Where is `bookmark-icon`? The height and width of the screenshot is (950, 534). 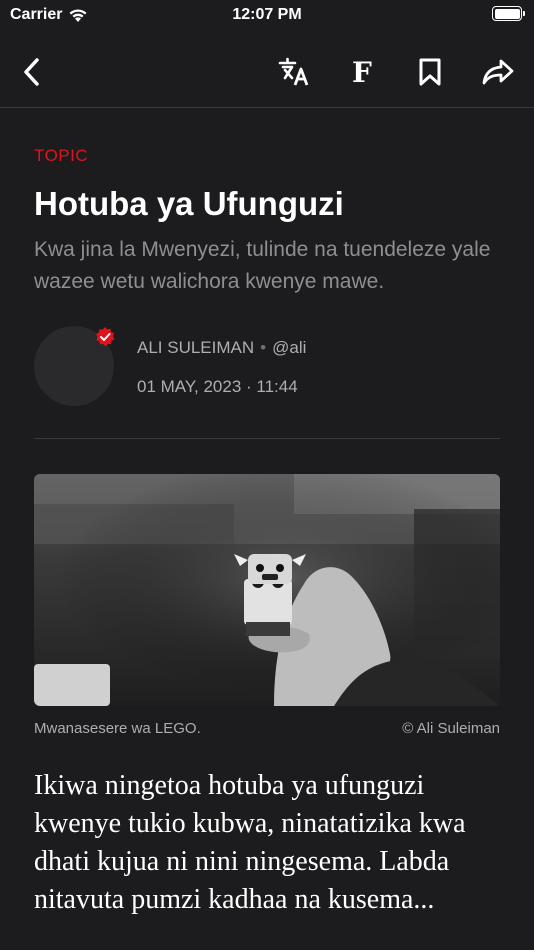
bookmark-icon is located at coordinates (430, 72).